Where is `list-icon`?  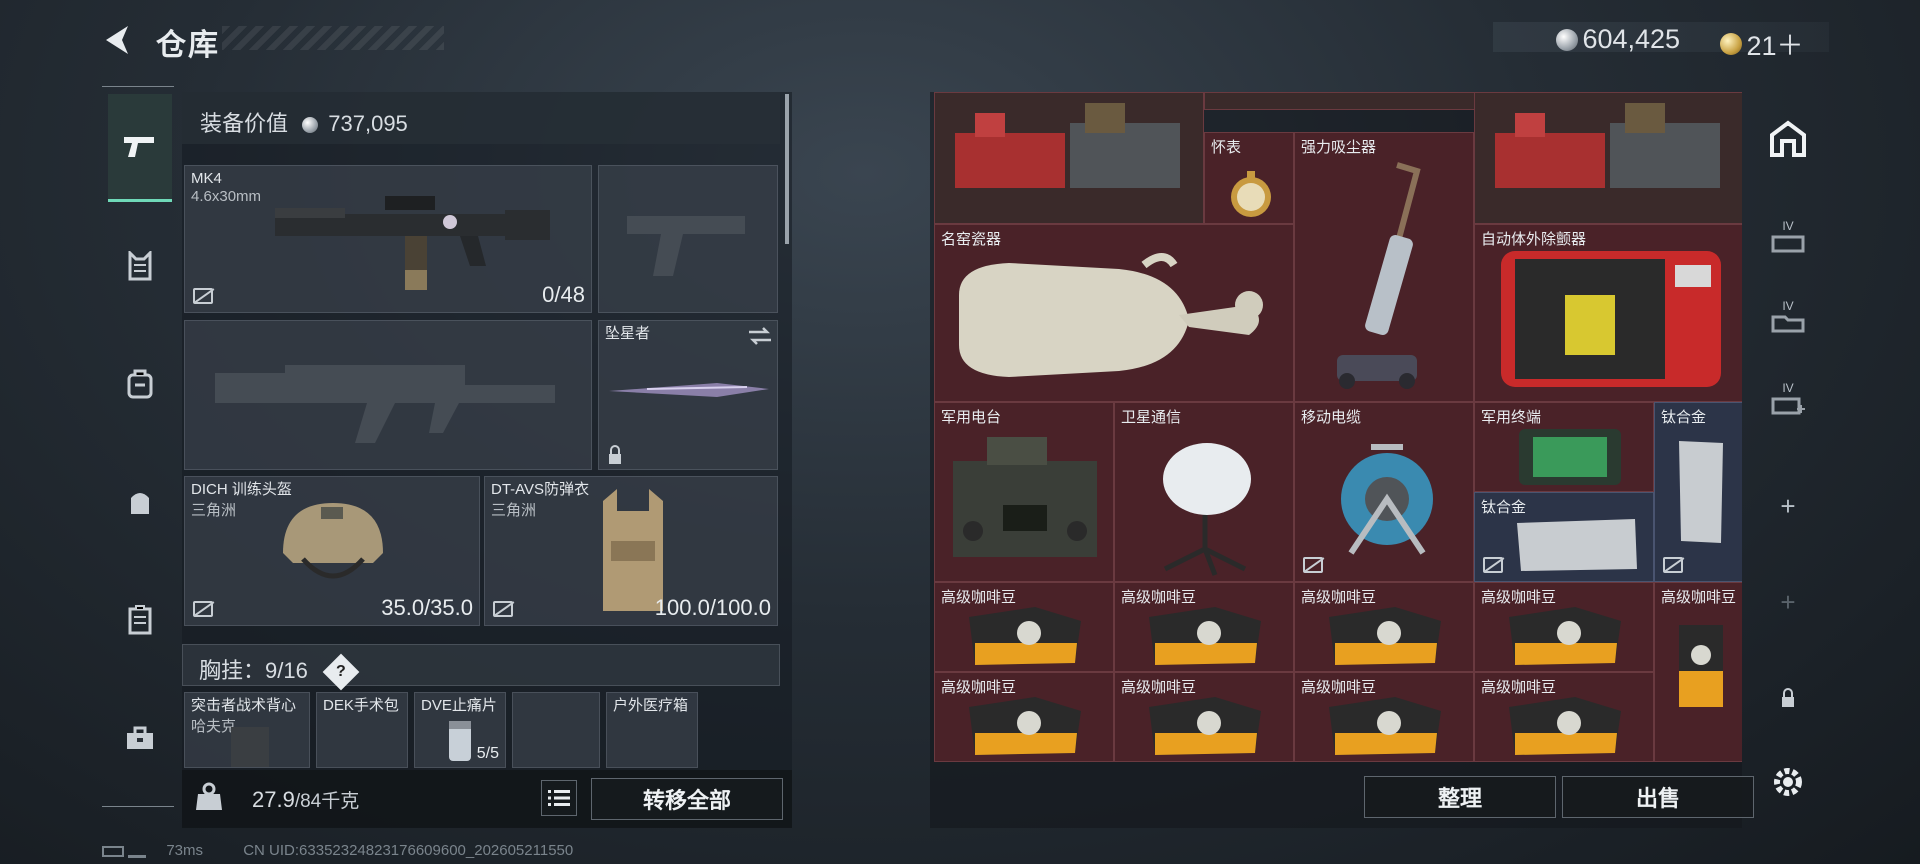 list-icon is located at coordinates (559, 798).